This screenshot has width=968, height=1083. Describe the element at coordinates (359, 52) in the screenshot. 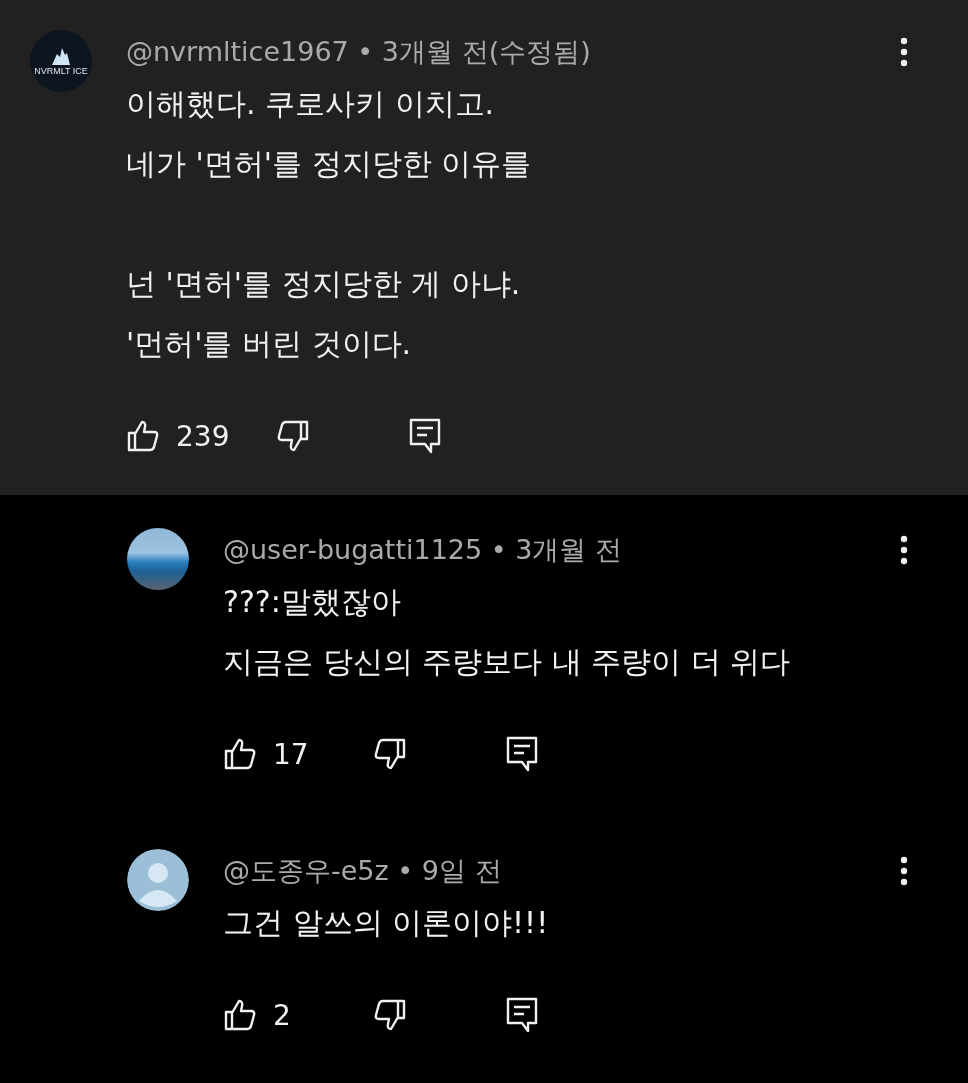

I see `comment-author-time: @nvrmltice1967 • 3개월 전(수정됨)` at that location.